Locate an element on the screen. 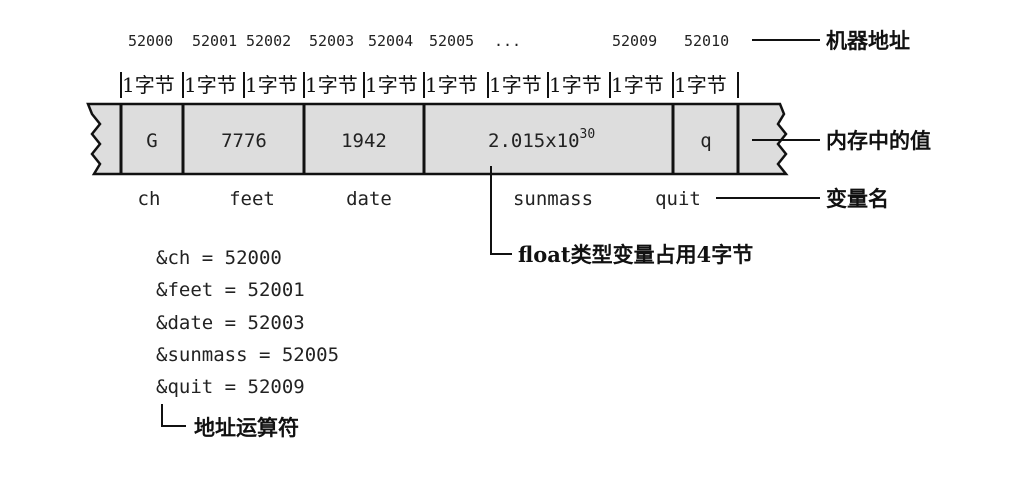 The height and width of the screenshot is (478, 1026). byte-label-row: 1字节 1字节 1字节 1字节 1字节 1字节 1字节 1字节 1字节 1字节 is located at coordinates (429, 85).